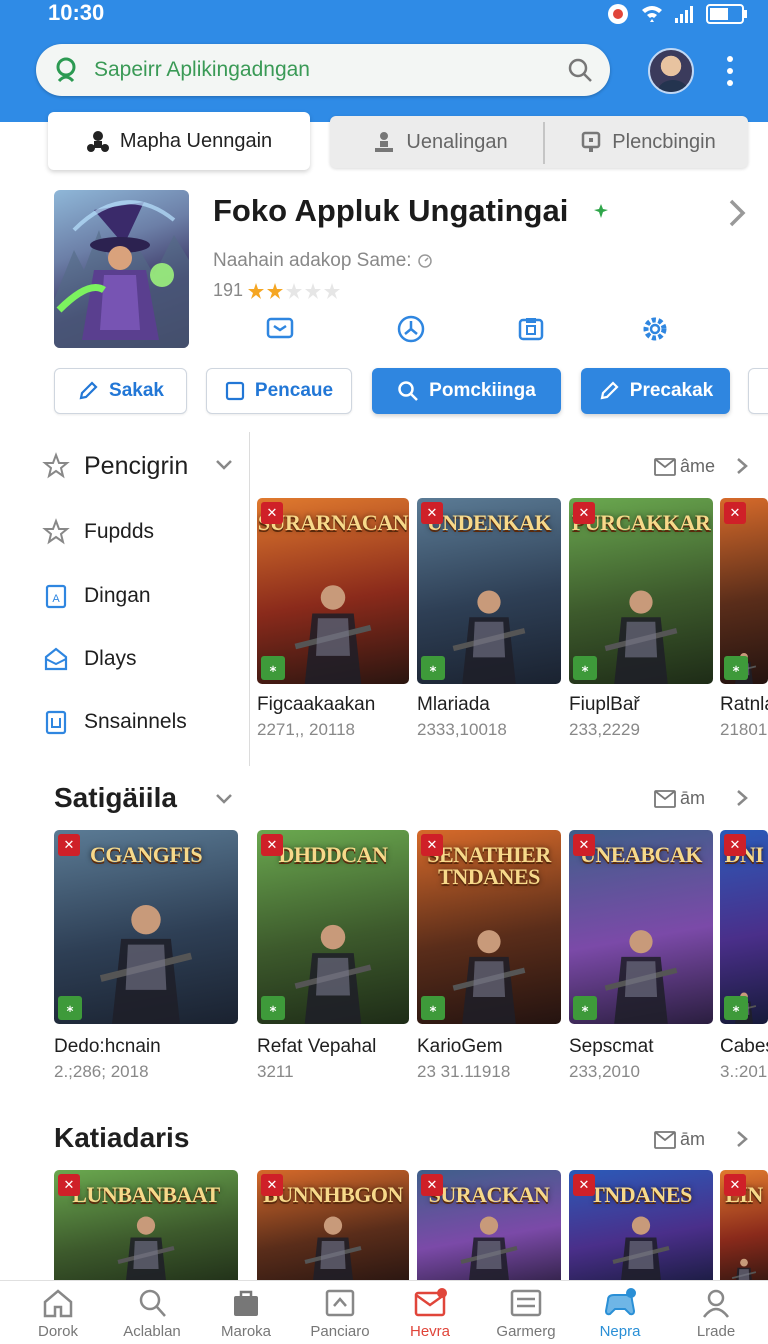 Image resolution: width=768 pixels, height=1344 pixels. What do you see at coordinates (618, 14) in the screenshot?
I see `notification-icon` at bounding box center [618, 14].